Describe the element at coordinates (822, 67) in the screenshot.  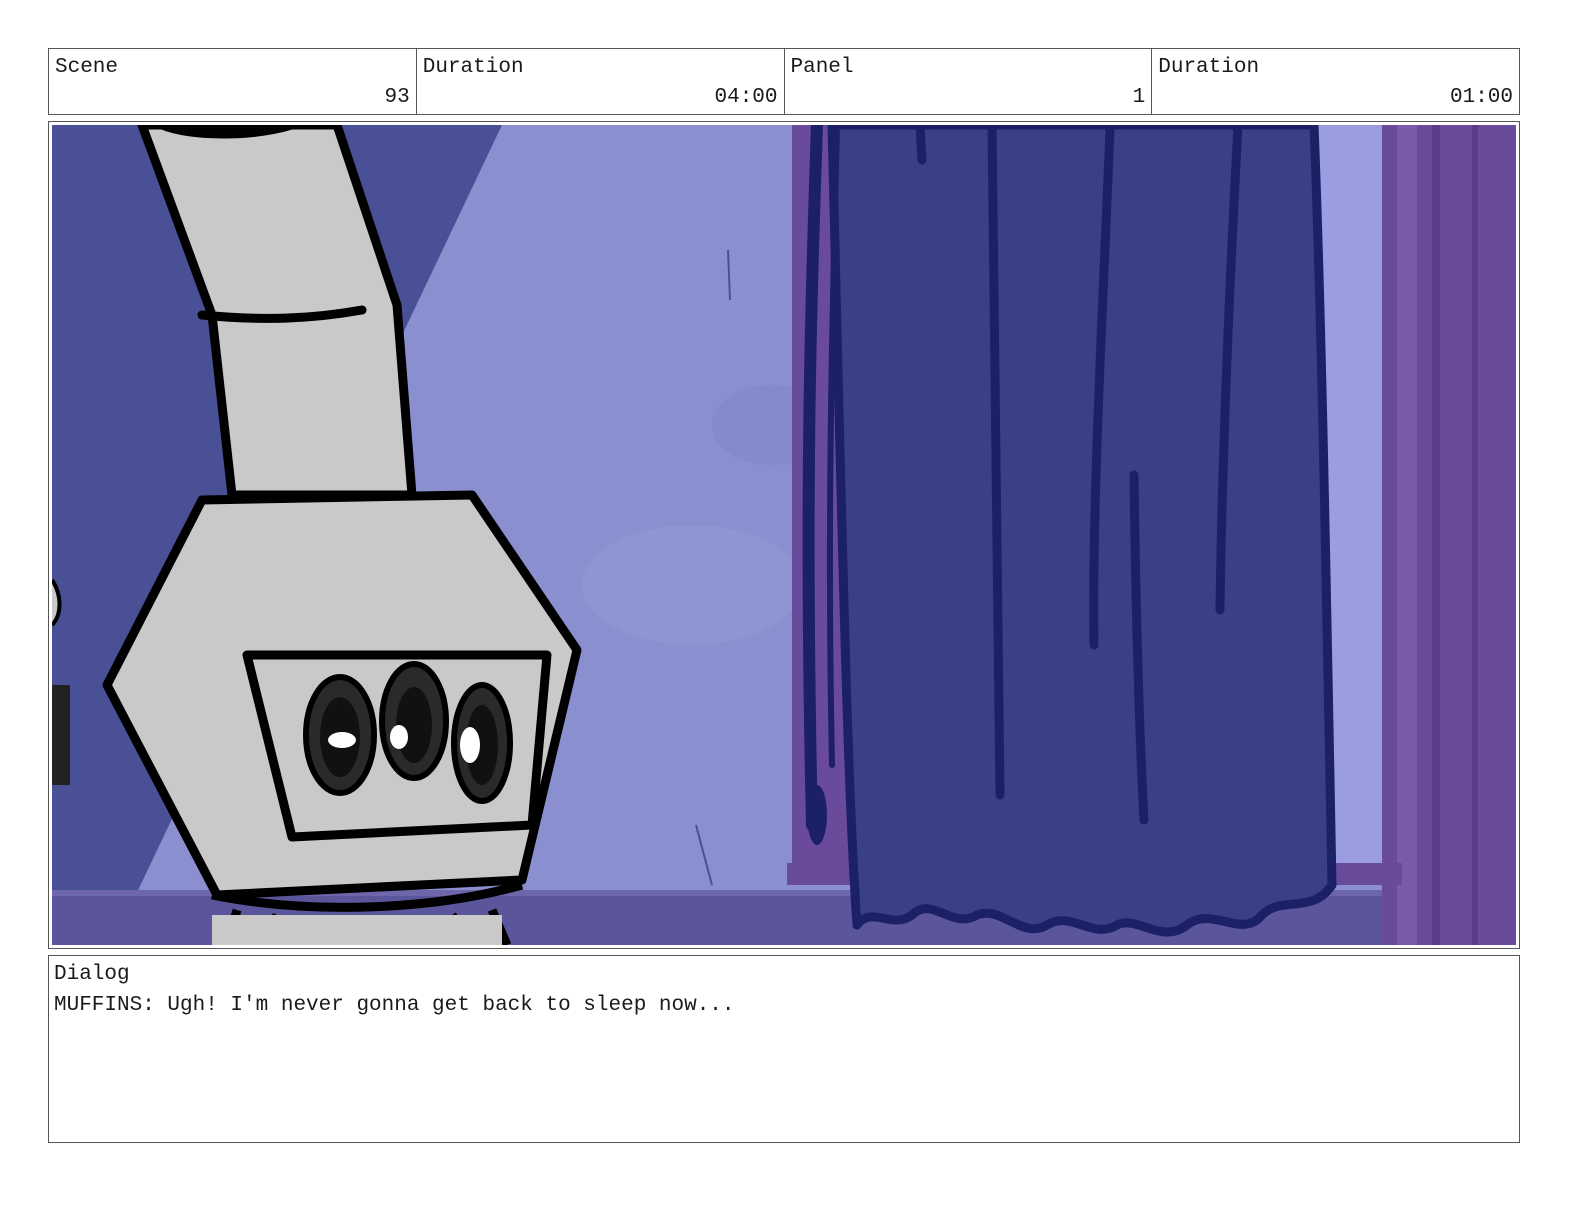
I see `panel-label: Panel` at that location.